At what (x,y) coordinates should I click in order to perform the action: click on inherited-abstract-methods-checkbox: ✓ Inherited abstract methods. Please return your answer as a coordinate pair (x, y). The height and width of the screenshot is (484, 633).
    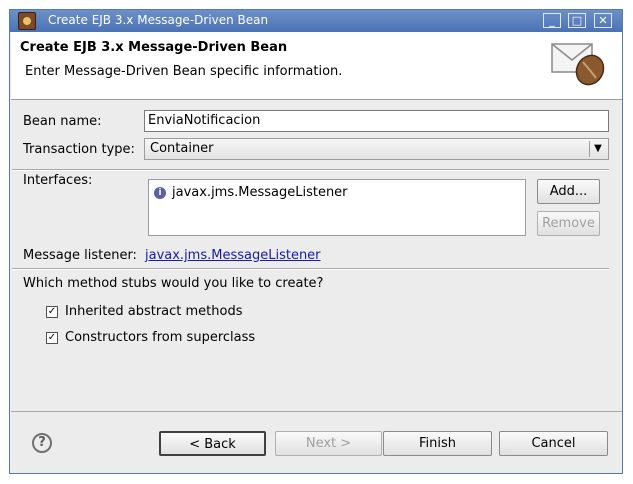
    Looking at the image, I should click on (144, 311).